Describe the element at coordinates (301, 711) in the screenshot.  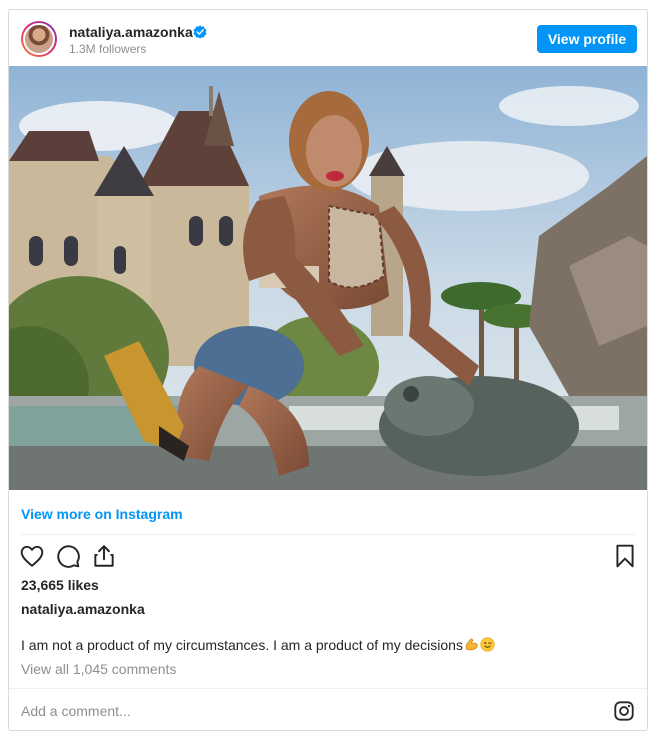
I see `add-comment-input` at that location.